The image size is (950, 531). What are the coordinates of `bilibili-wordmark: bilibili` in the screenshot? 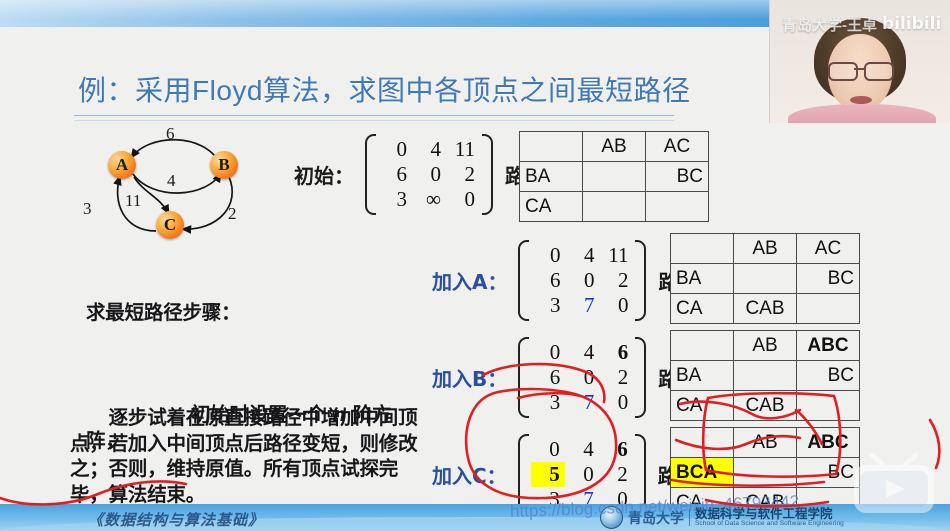 It's located at (912, 24).